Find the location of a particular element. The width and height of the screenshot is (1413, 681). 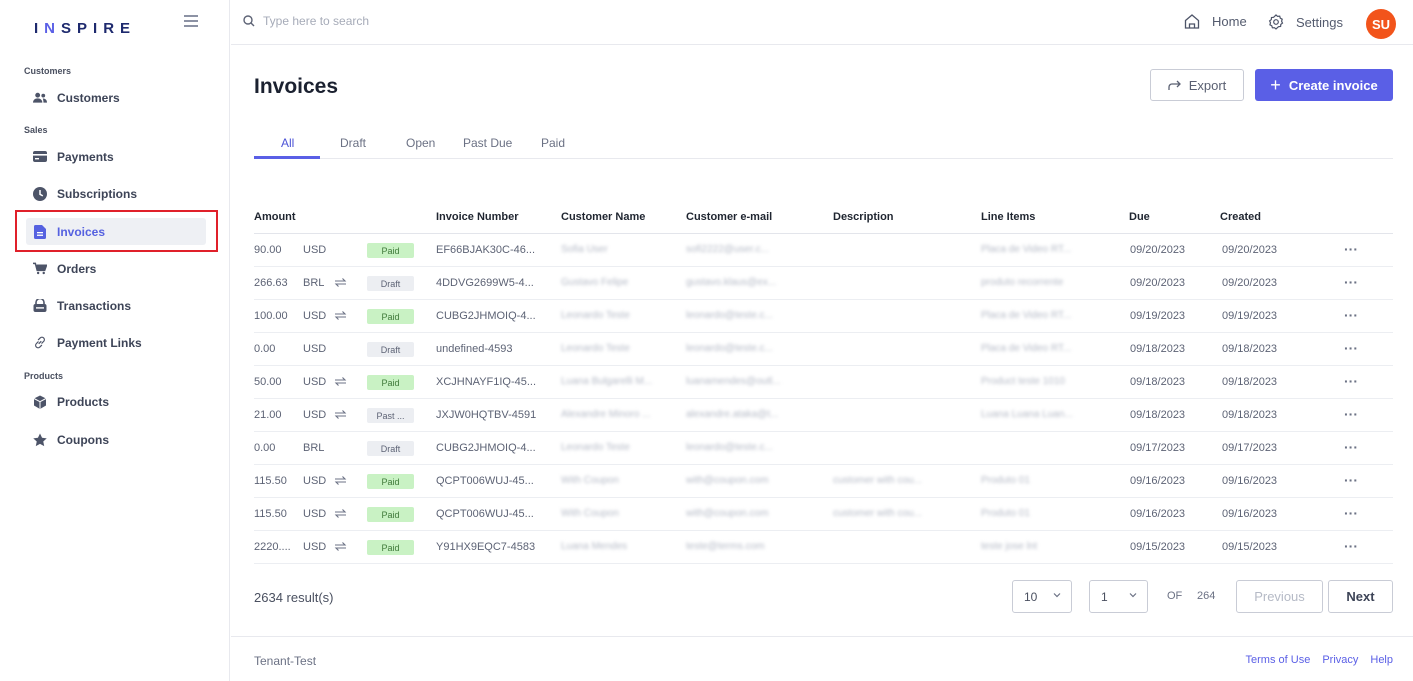

topbar: Home Settings SU is located at coordinates (822, 22).